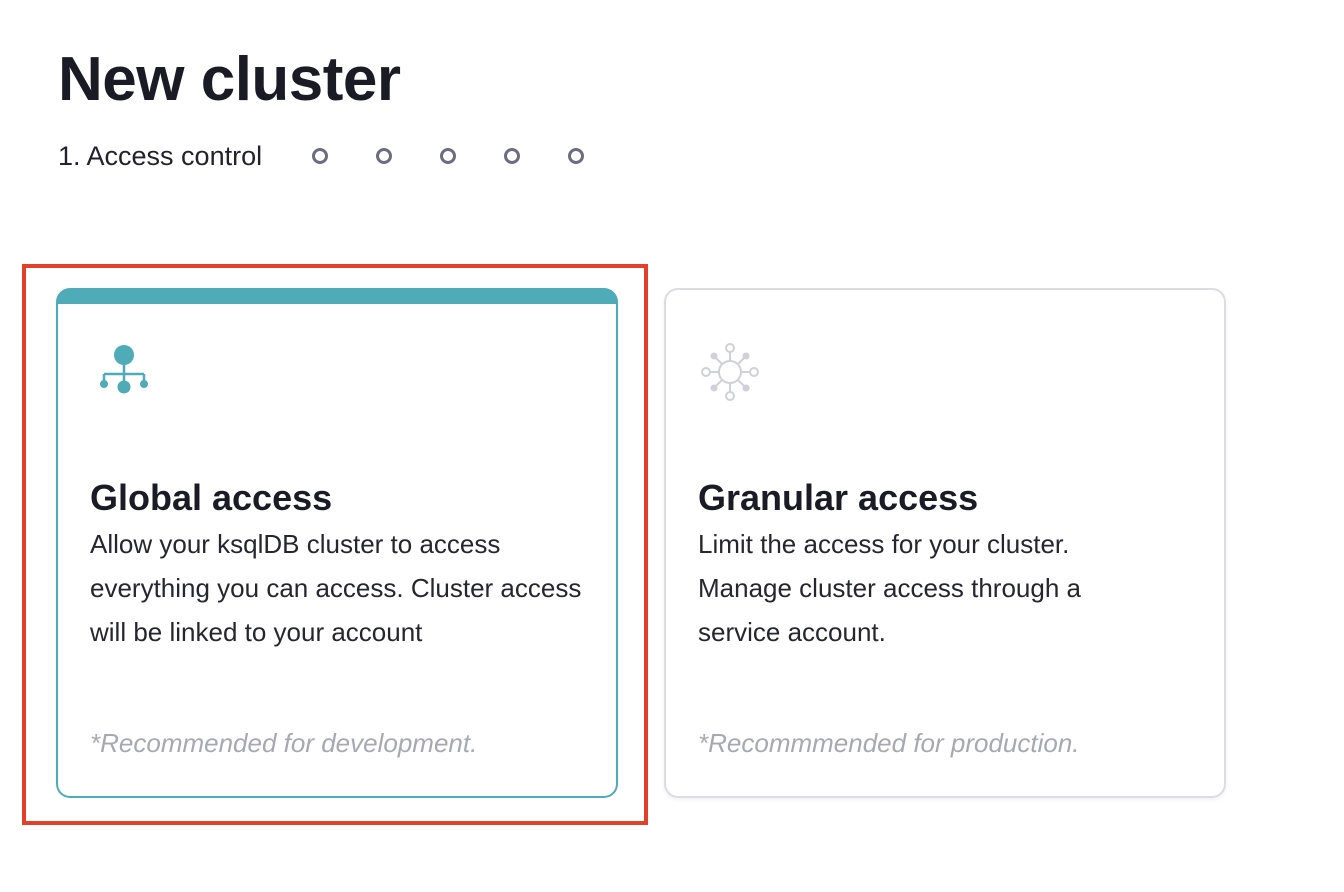  What do you see at coordinates (160, 155) in the screenshot?
I see `current-step-label: 1. Access control` at bounding box center [160, 155].